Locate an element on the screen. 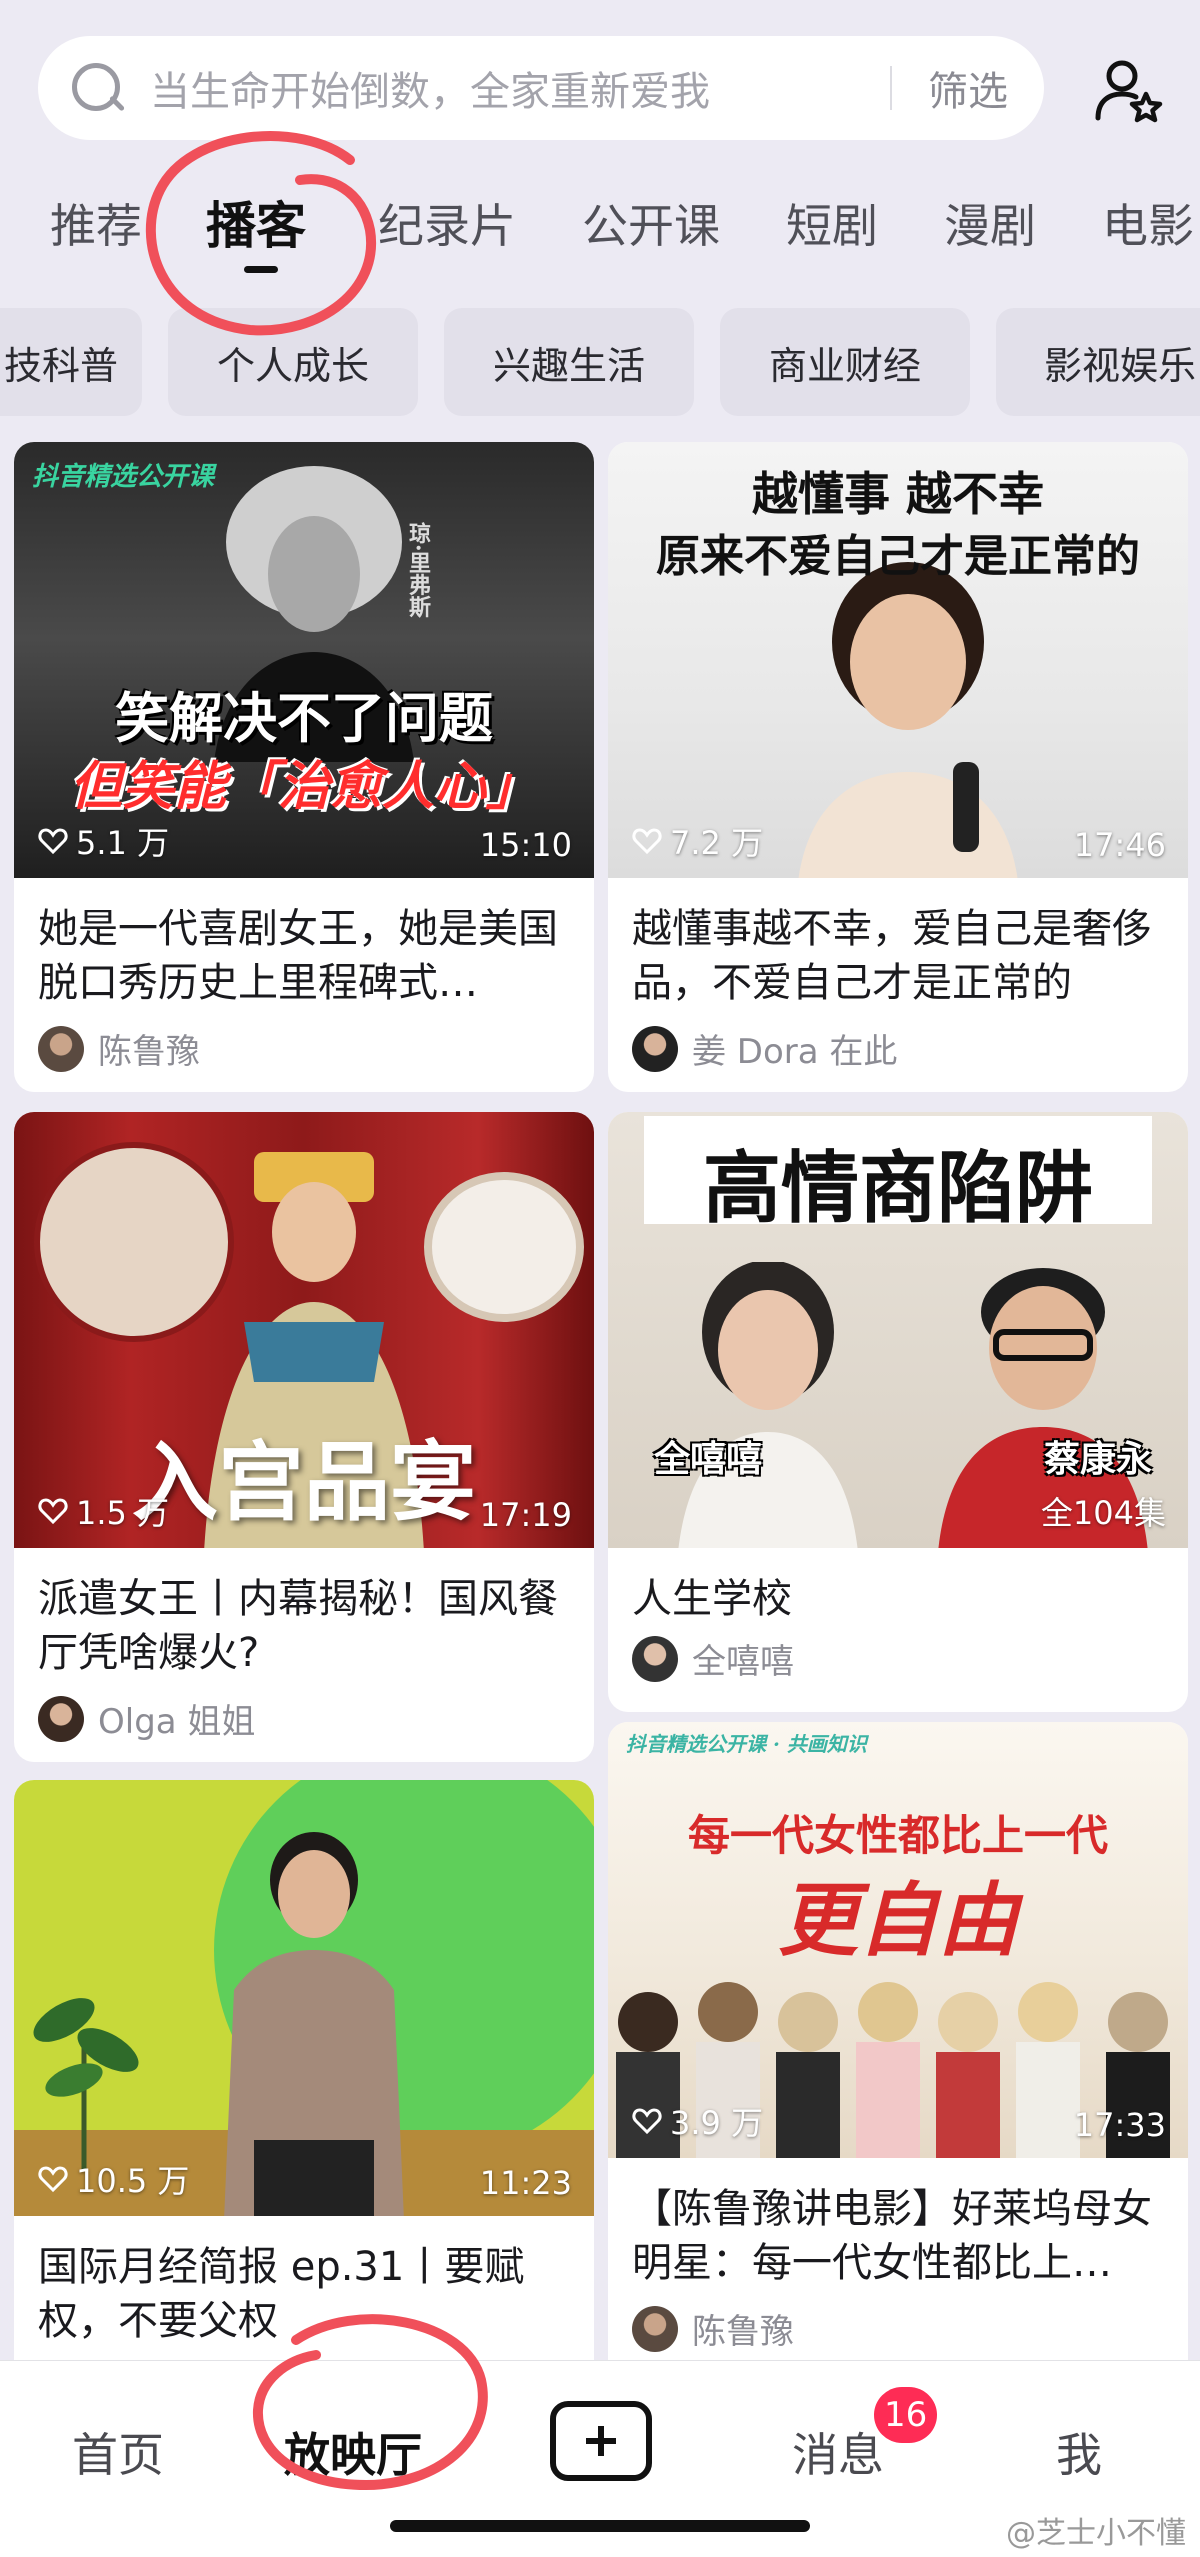 The width and height of the screenshot is (1200, 2557). category-tabs: 推荐 播客 纪录片 公开课 短剧 漫剧 电影 is located at coordinates (600, 226).